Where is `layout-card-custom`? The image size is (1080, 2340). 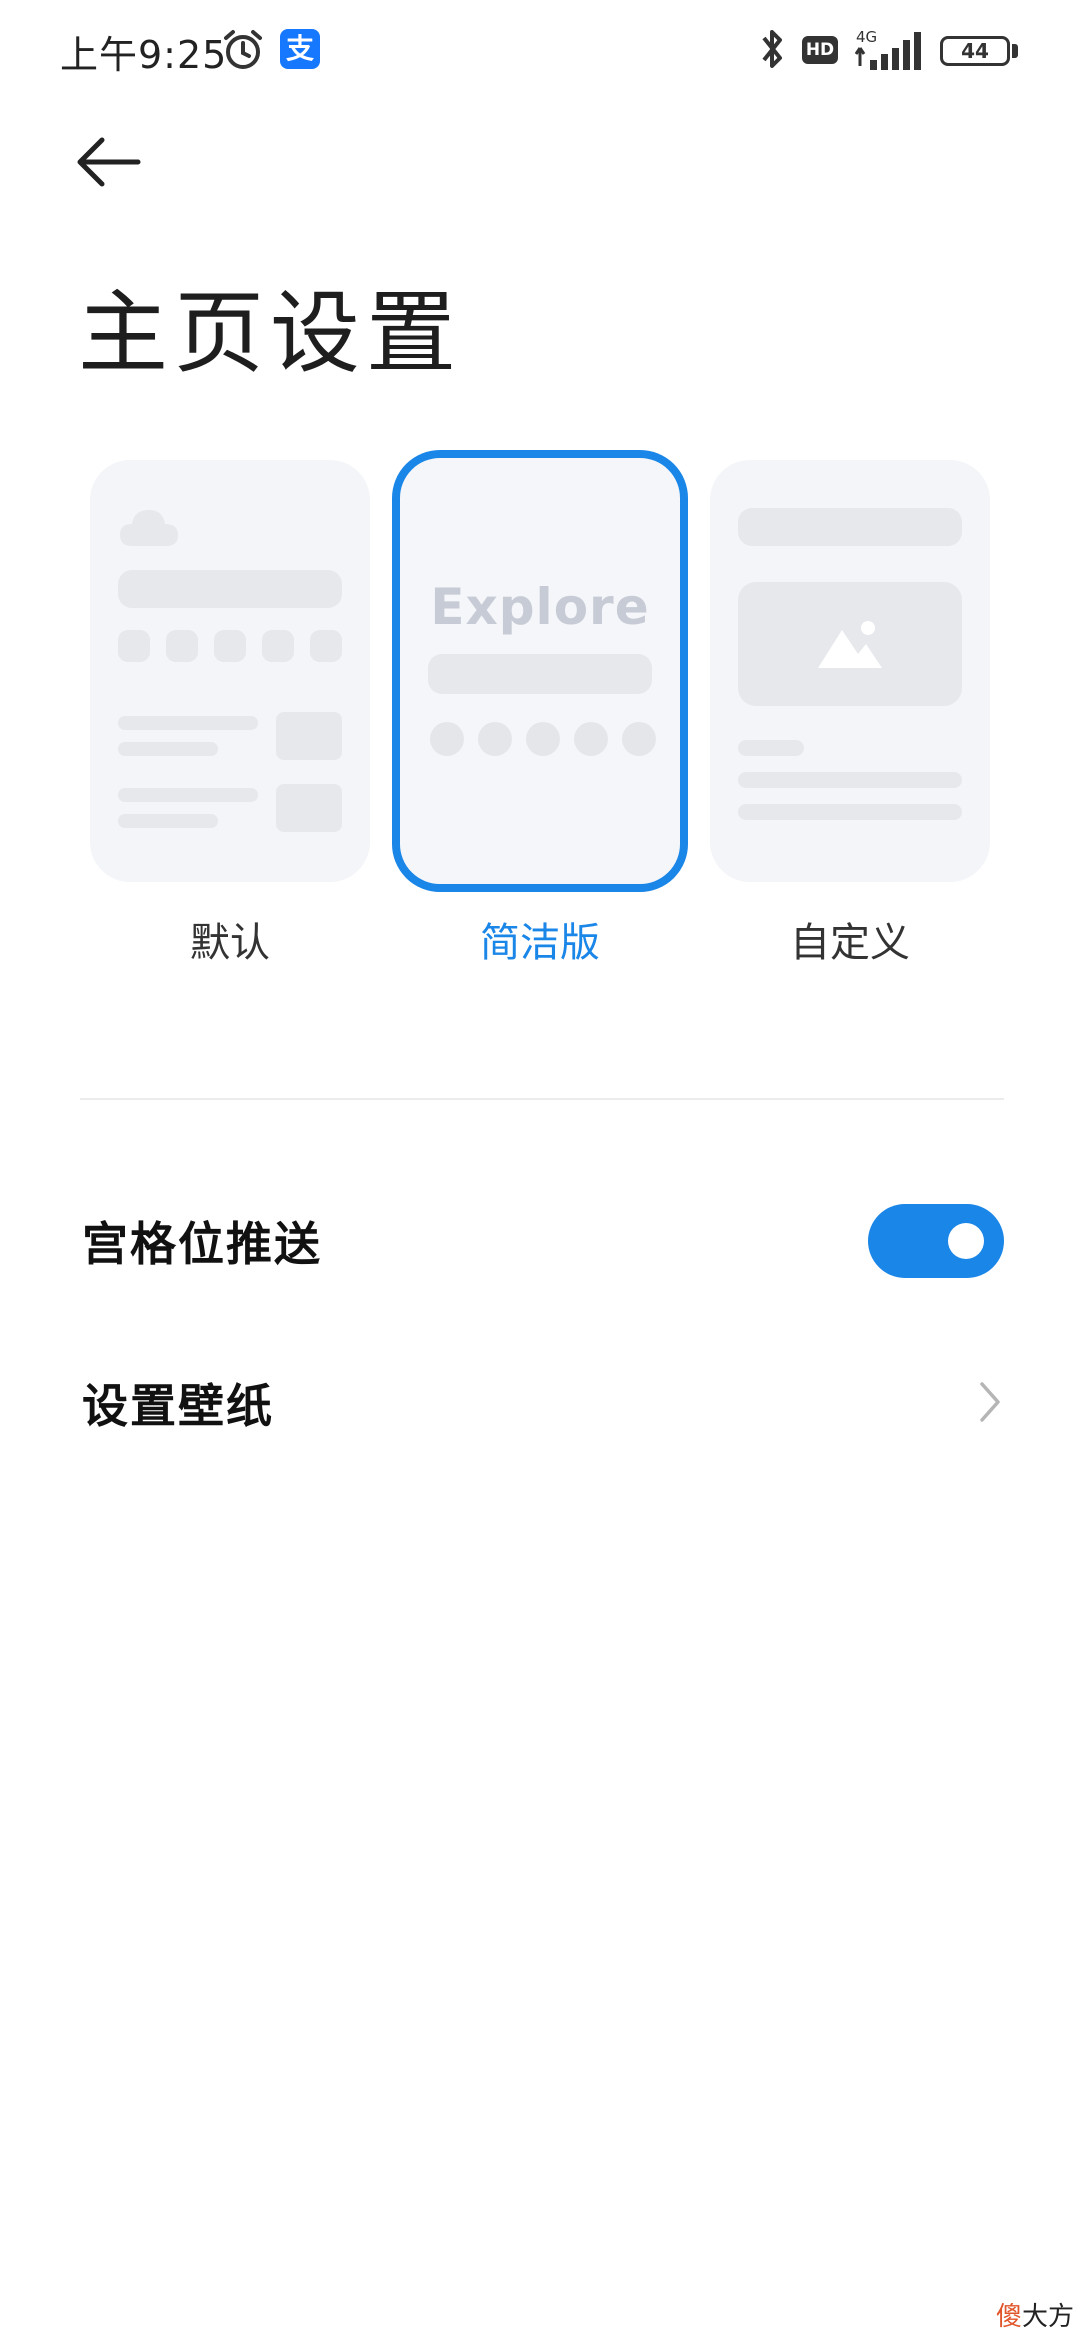
layout-card-custom is located at coordinates (850, 671).